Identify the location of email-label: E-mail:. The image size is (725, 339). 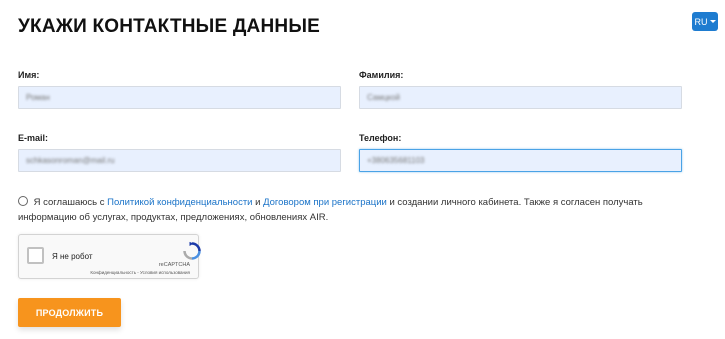
(33, 138).